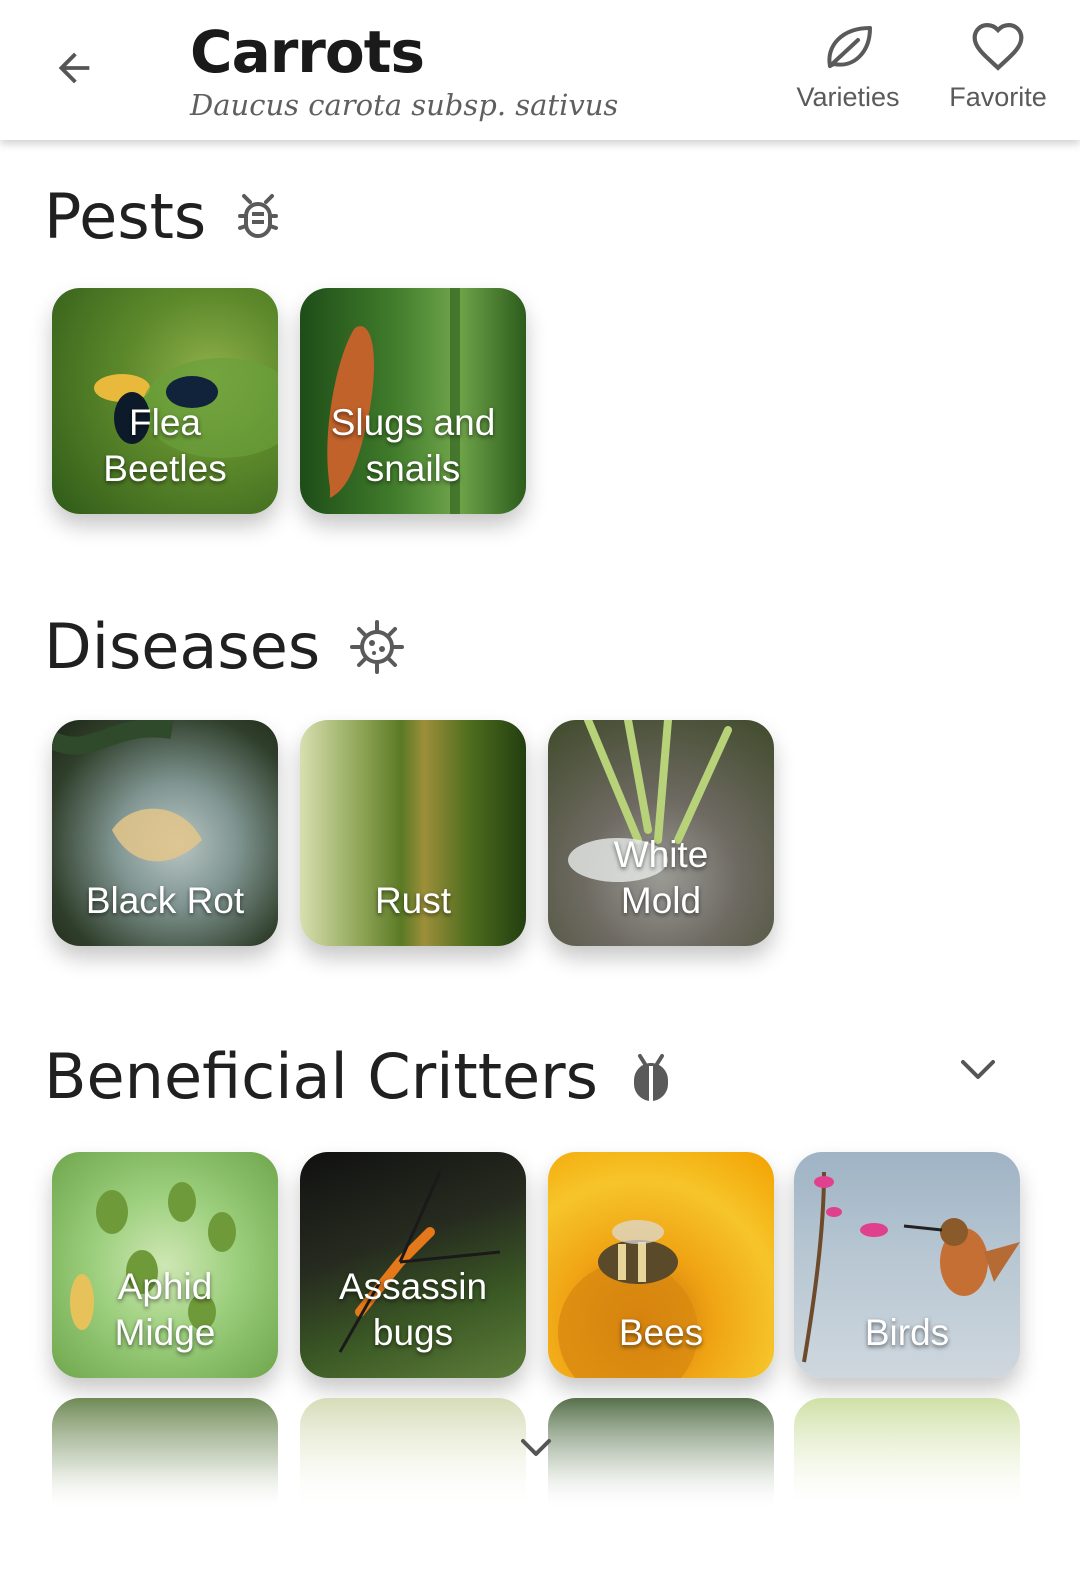 Image resolution: width=1080 pixels, height=1580 pixels. I want to click on ladybug-icon, so click(651, 1077).